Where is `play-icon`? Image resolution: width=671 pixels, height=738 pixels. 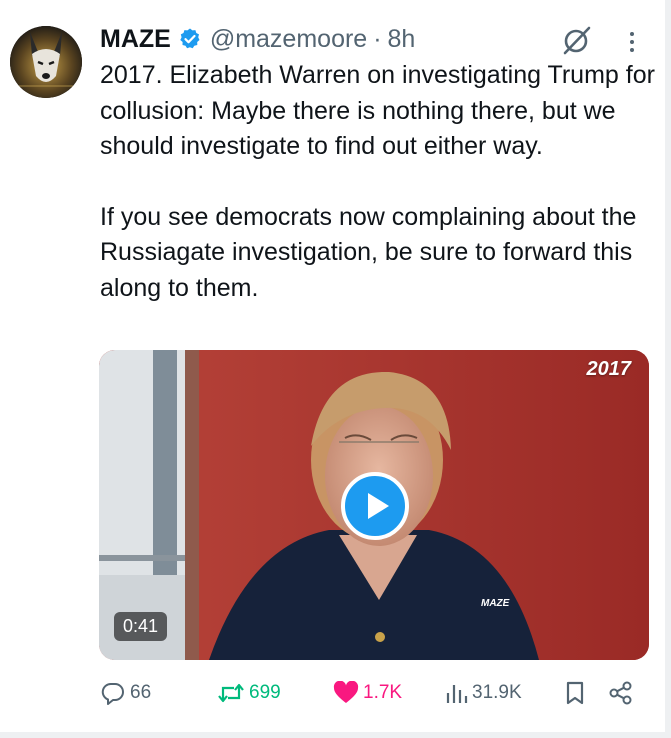 play-icon is located at coordinates (375, 506).